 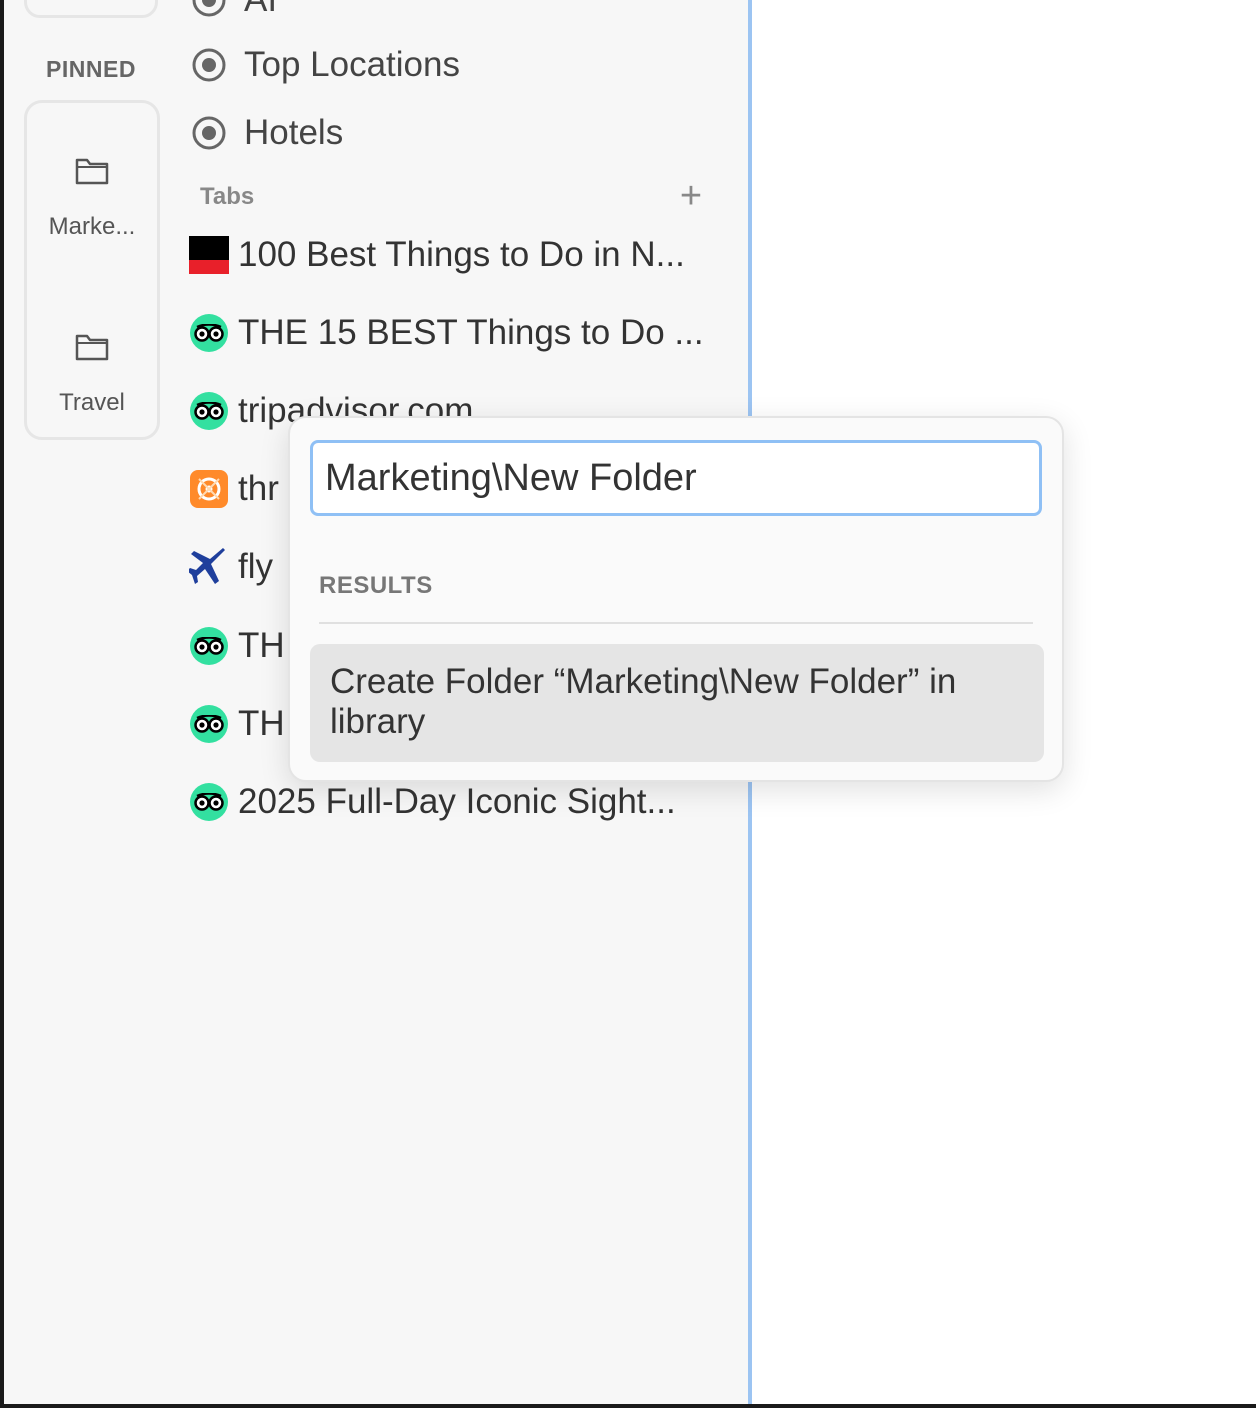 What do you see at coordinates (232, 15) in the screenshot?
I see `location-item-ai: AI` at bounding box center [232, 15].